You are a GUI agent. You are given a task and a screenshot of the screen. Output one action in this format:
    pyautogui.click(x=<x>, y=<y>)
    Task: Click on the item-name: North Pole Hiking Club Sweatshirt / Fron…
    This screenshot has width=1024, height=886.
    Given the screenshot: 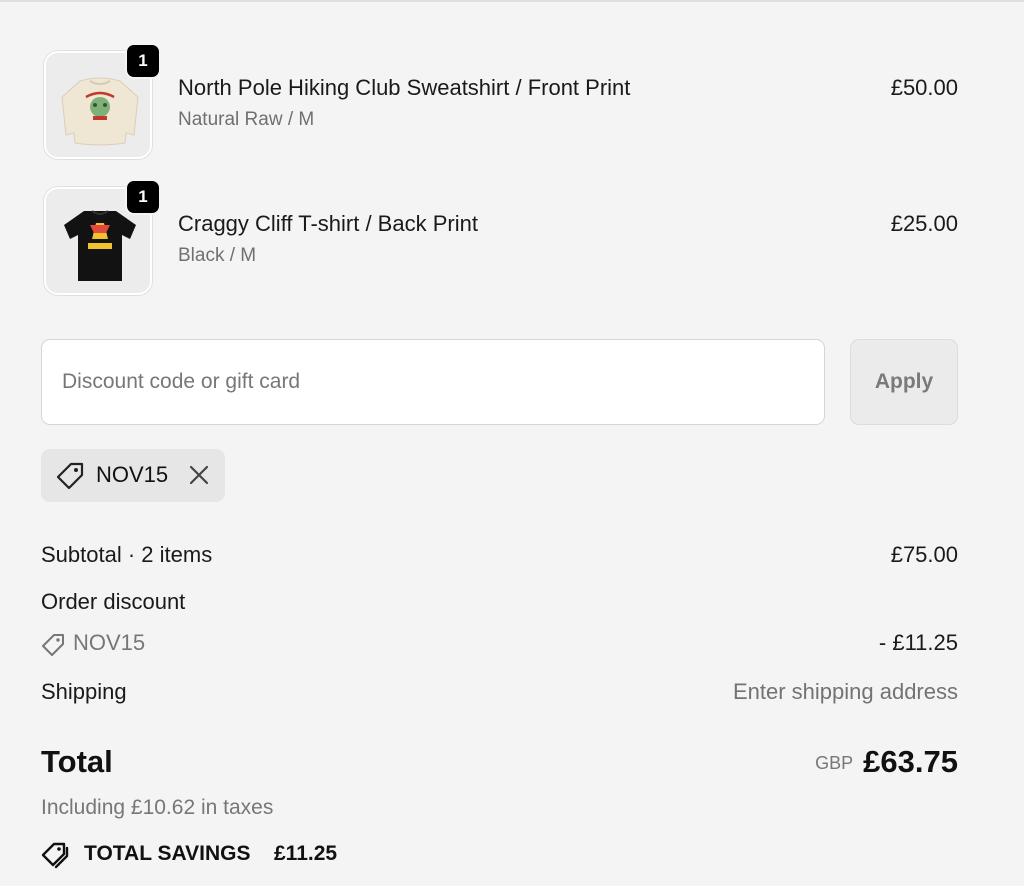 What is the action you would take?
    pyautogui.click(x=404, y=87)
    